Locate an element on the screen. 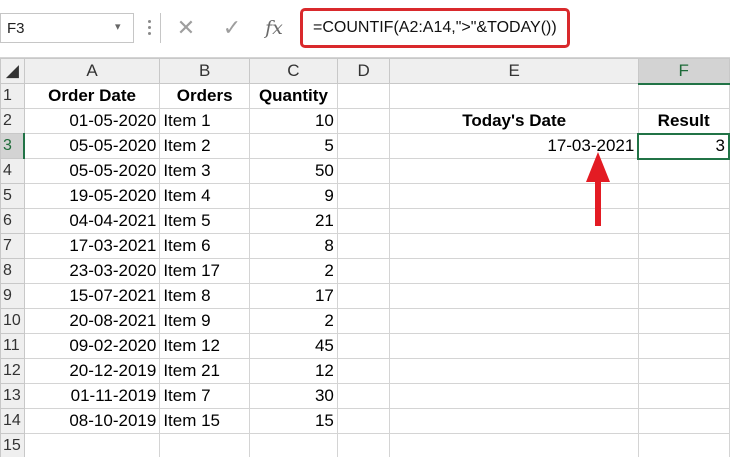  cell: Item 21 is located at coordinates (204, 371).